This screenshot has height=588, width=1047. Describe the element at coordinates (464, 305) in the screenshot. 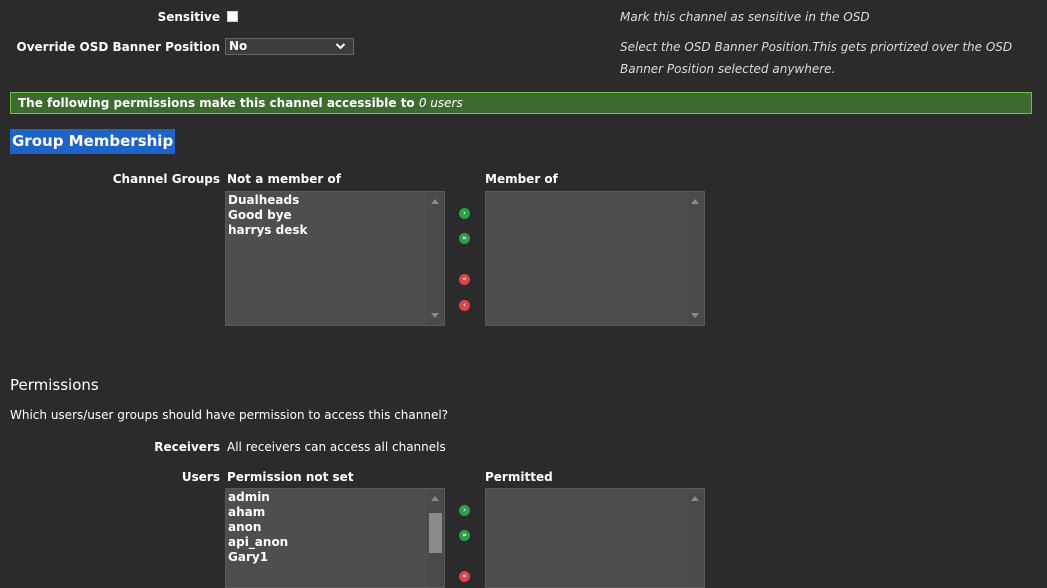

I see `arrow-left-icon: ‹` at that location.